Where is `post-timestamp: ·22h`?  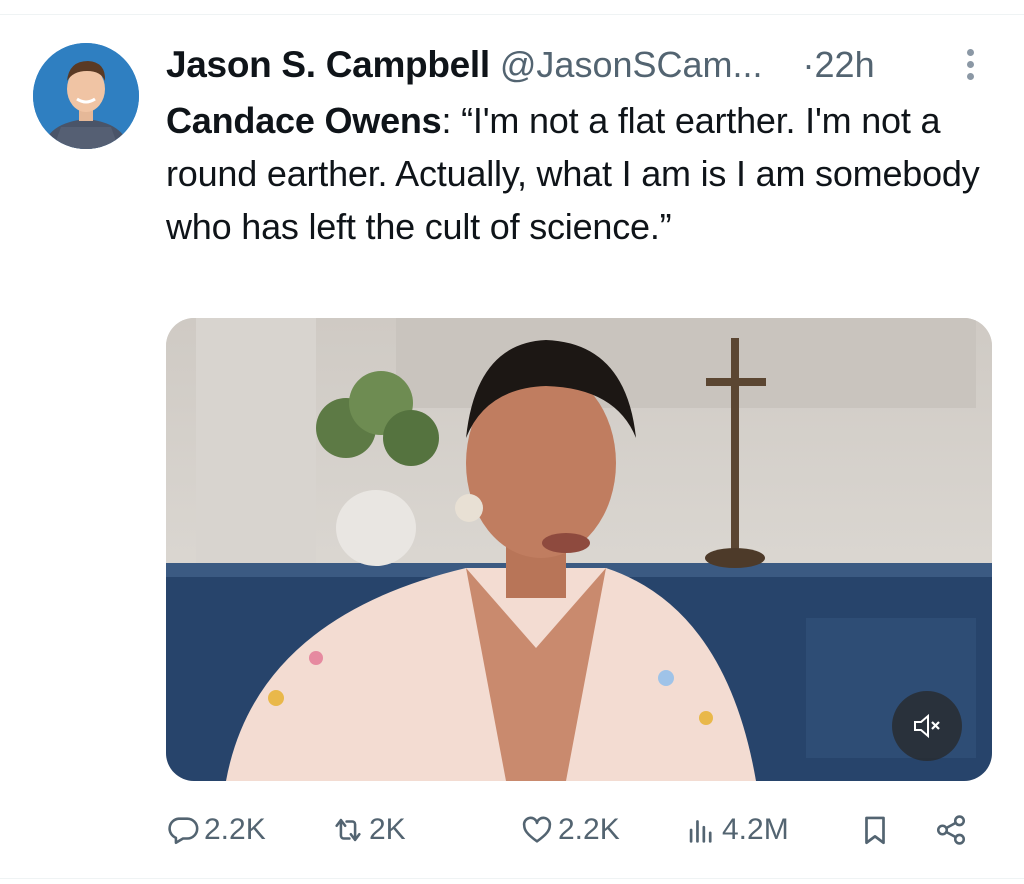
post-timestamp: ·22h is located at coordinates (839, 65).